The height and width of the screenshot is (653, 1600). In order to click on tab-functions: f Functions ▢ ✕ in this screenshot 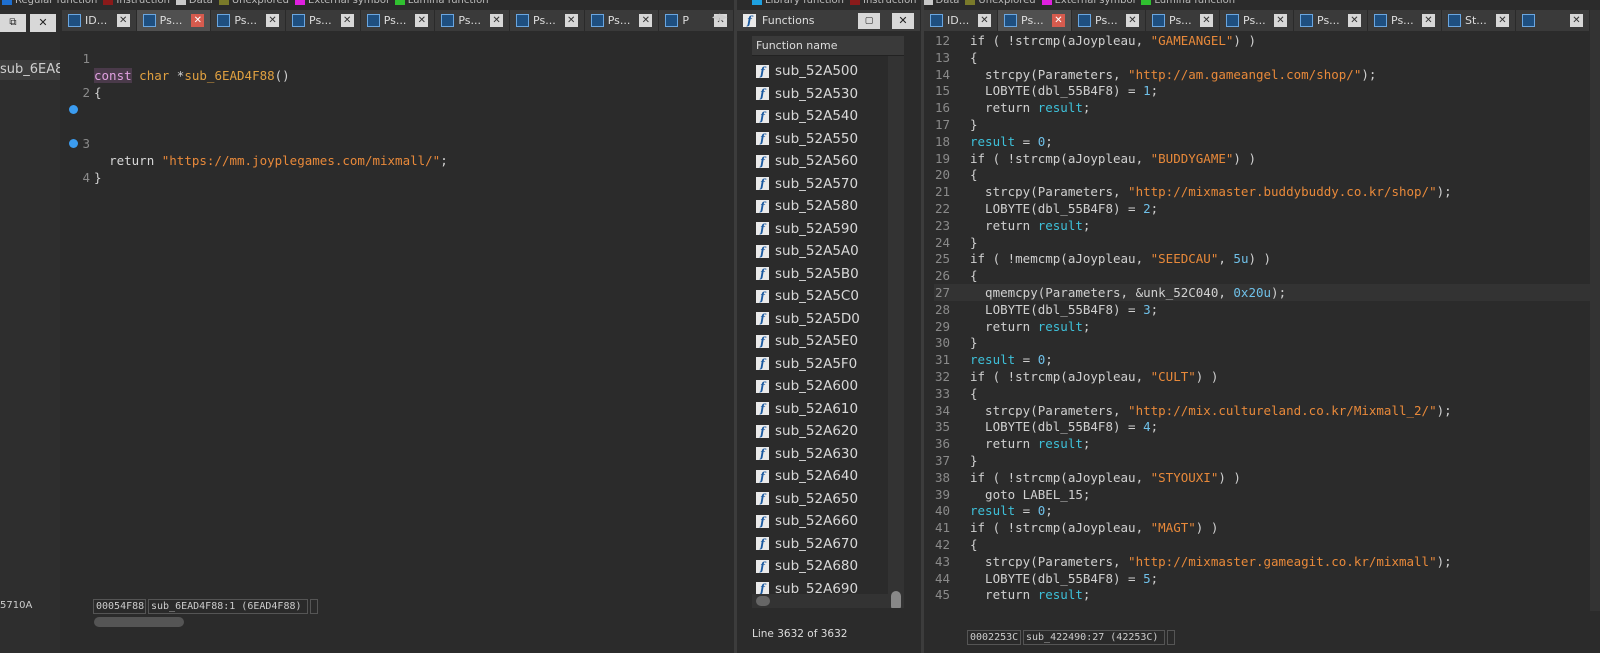, I will do `click(829, 20)`.